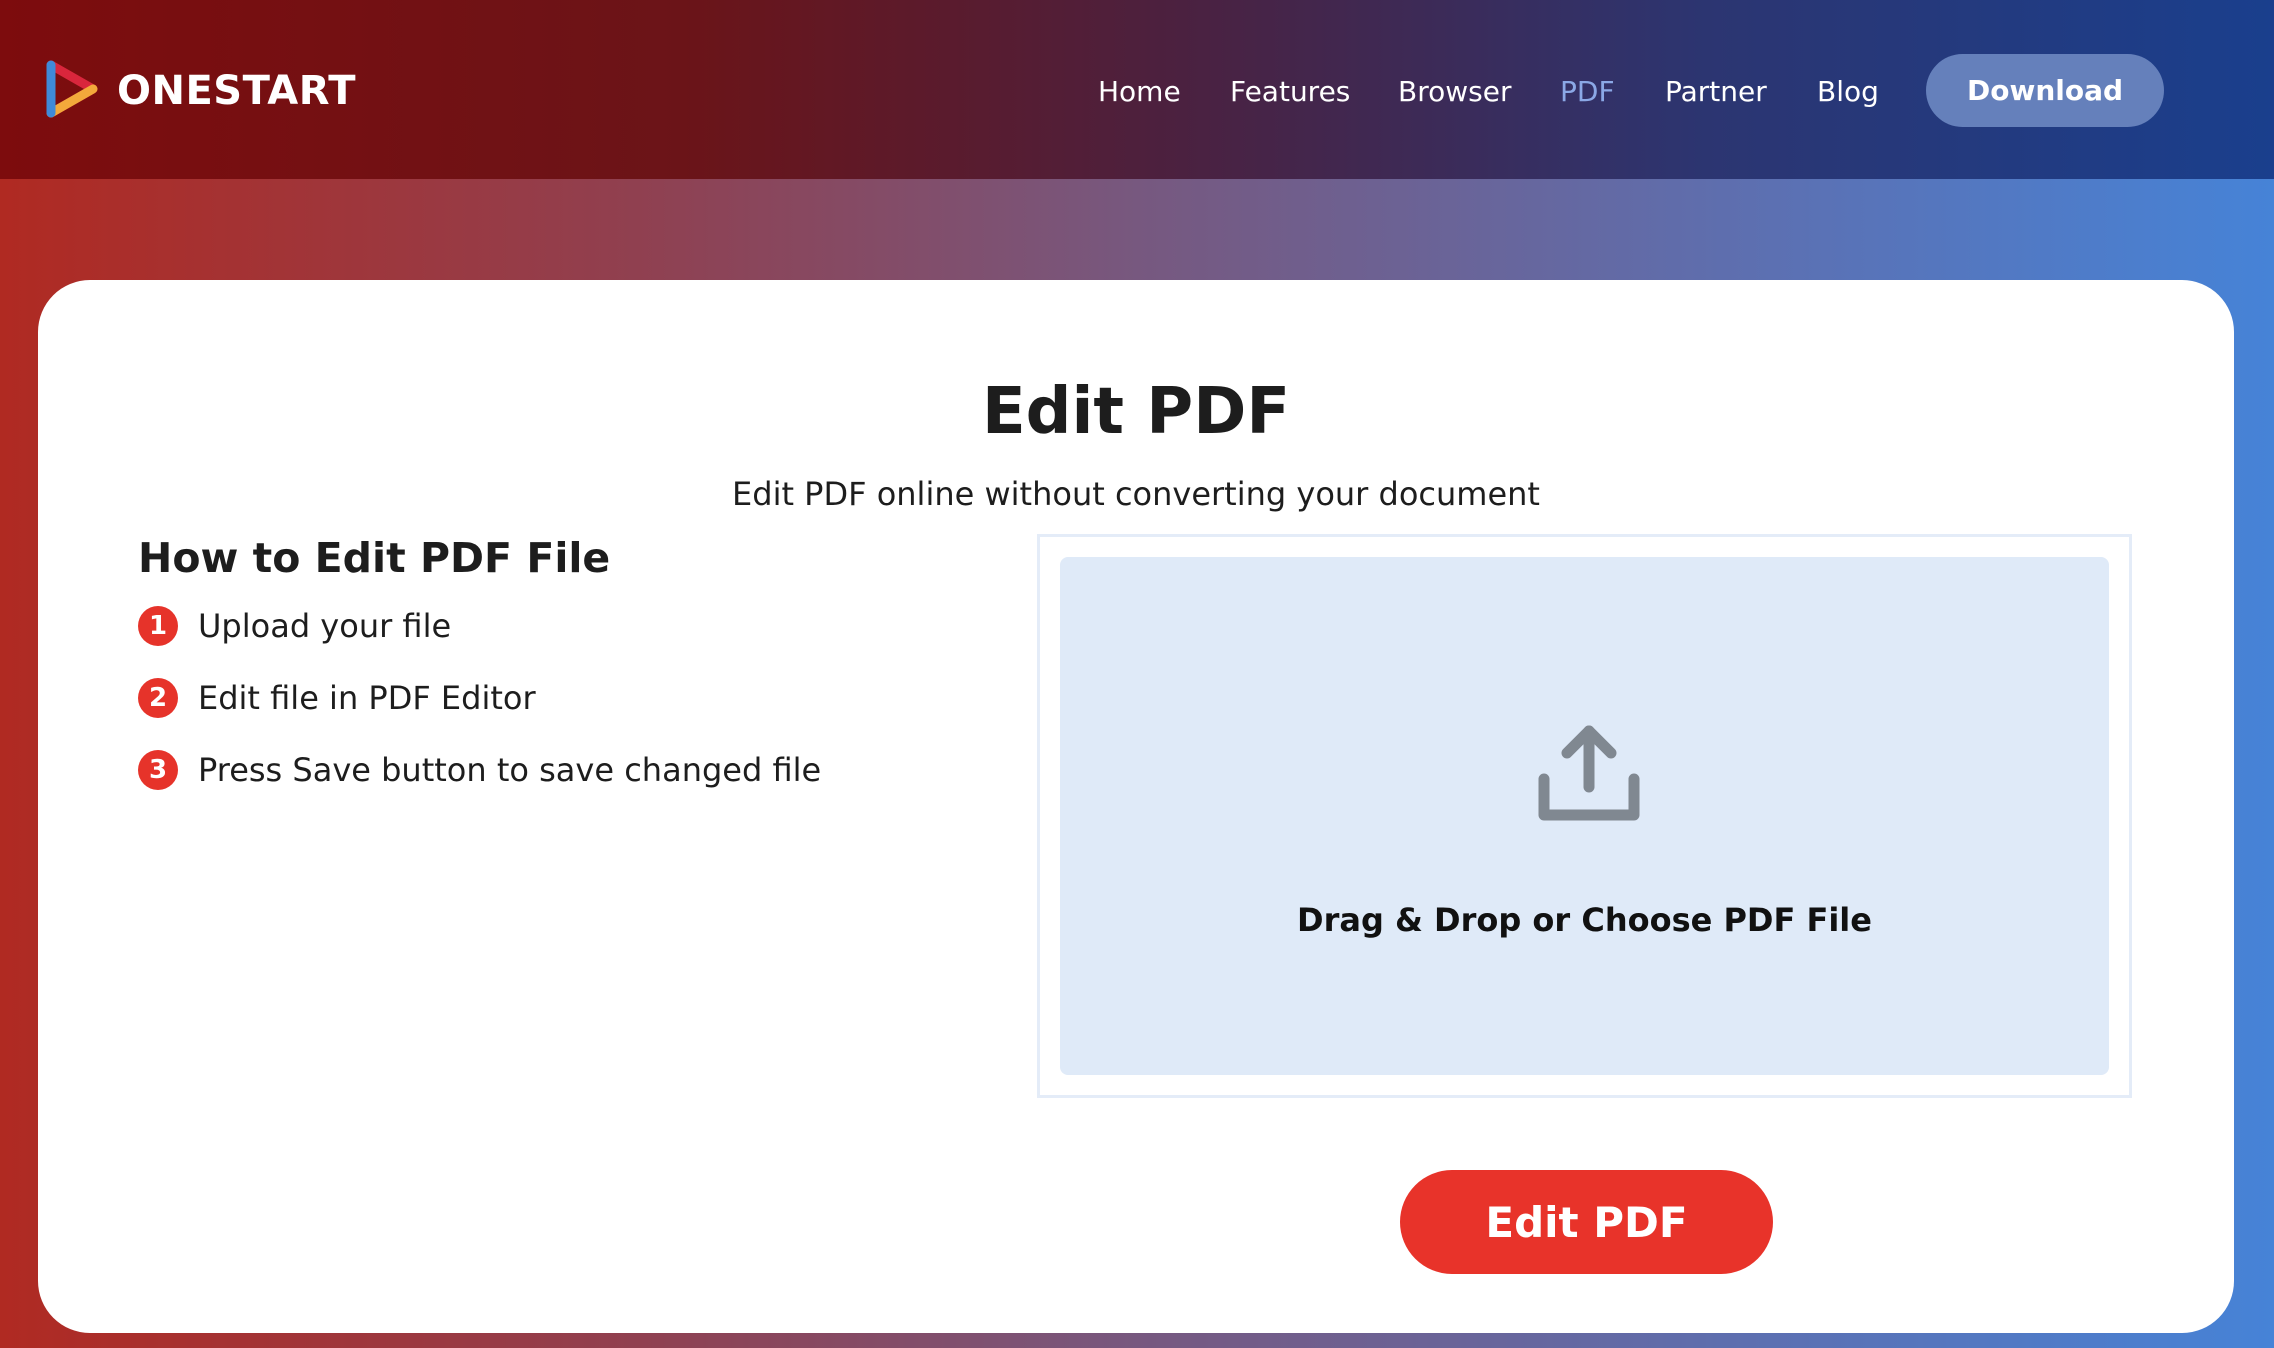  What do you see at coordinates (1848, 92) in the screenshot?
I see `nav-blog: Blog` at bounding box center [1848, 92].